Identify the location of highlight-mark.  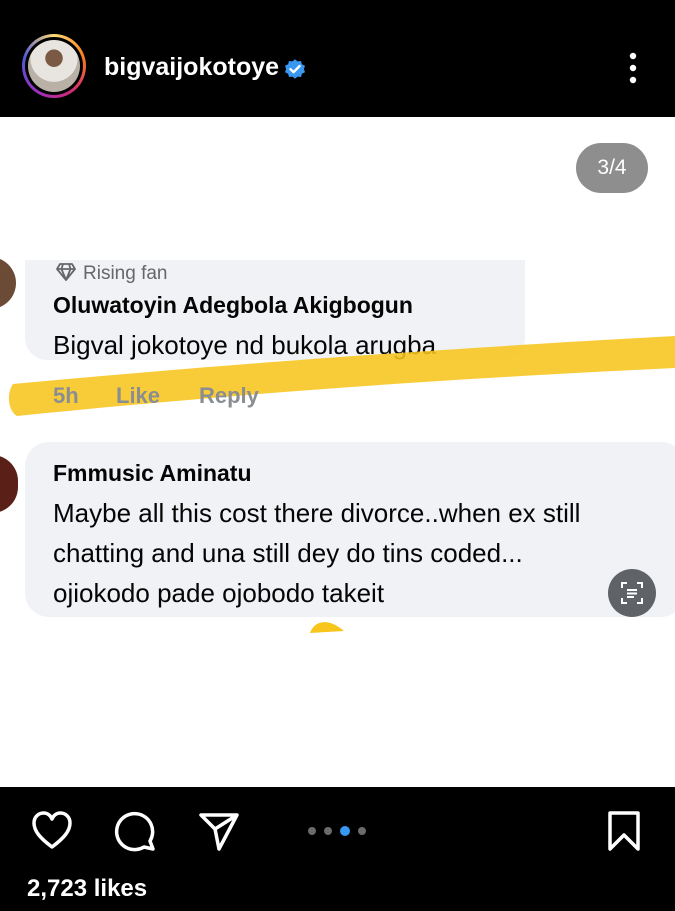
(327, 627).